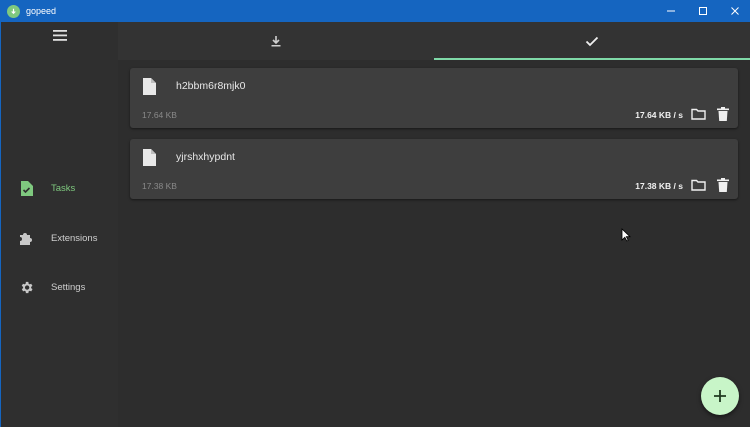 Image resolution: width=750 pixels, height=427 pixels. Describe the element at coordinates (26, 287) in the screenshot. I see `gear-icon` at that location.